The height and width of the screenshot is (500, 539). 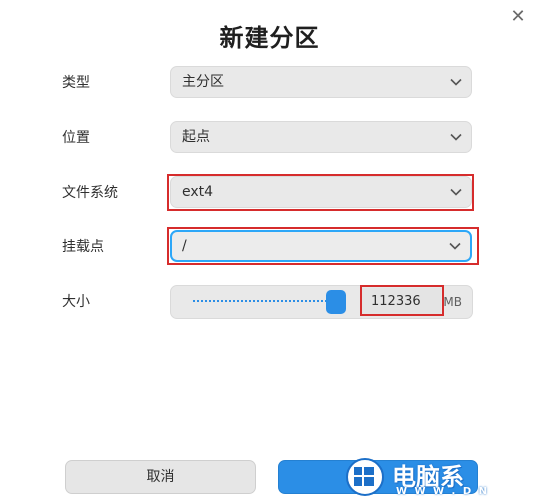 I want to click on mount-point-row: 挂载点 /, so click(x=269, y=247).